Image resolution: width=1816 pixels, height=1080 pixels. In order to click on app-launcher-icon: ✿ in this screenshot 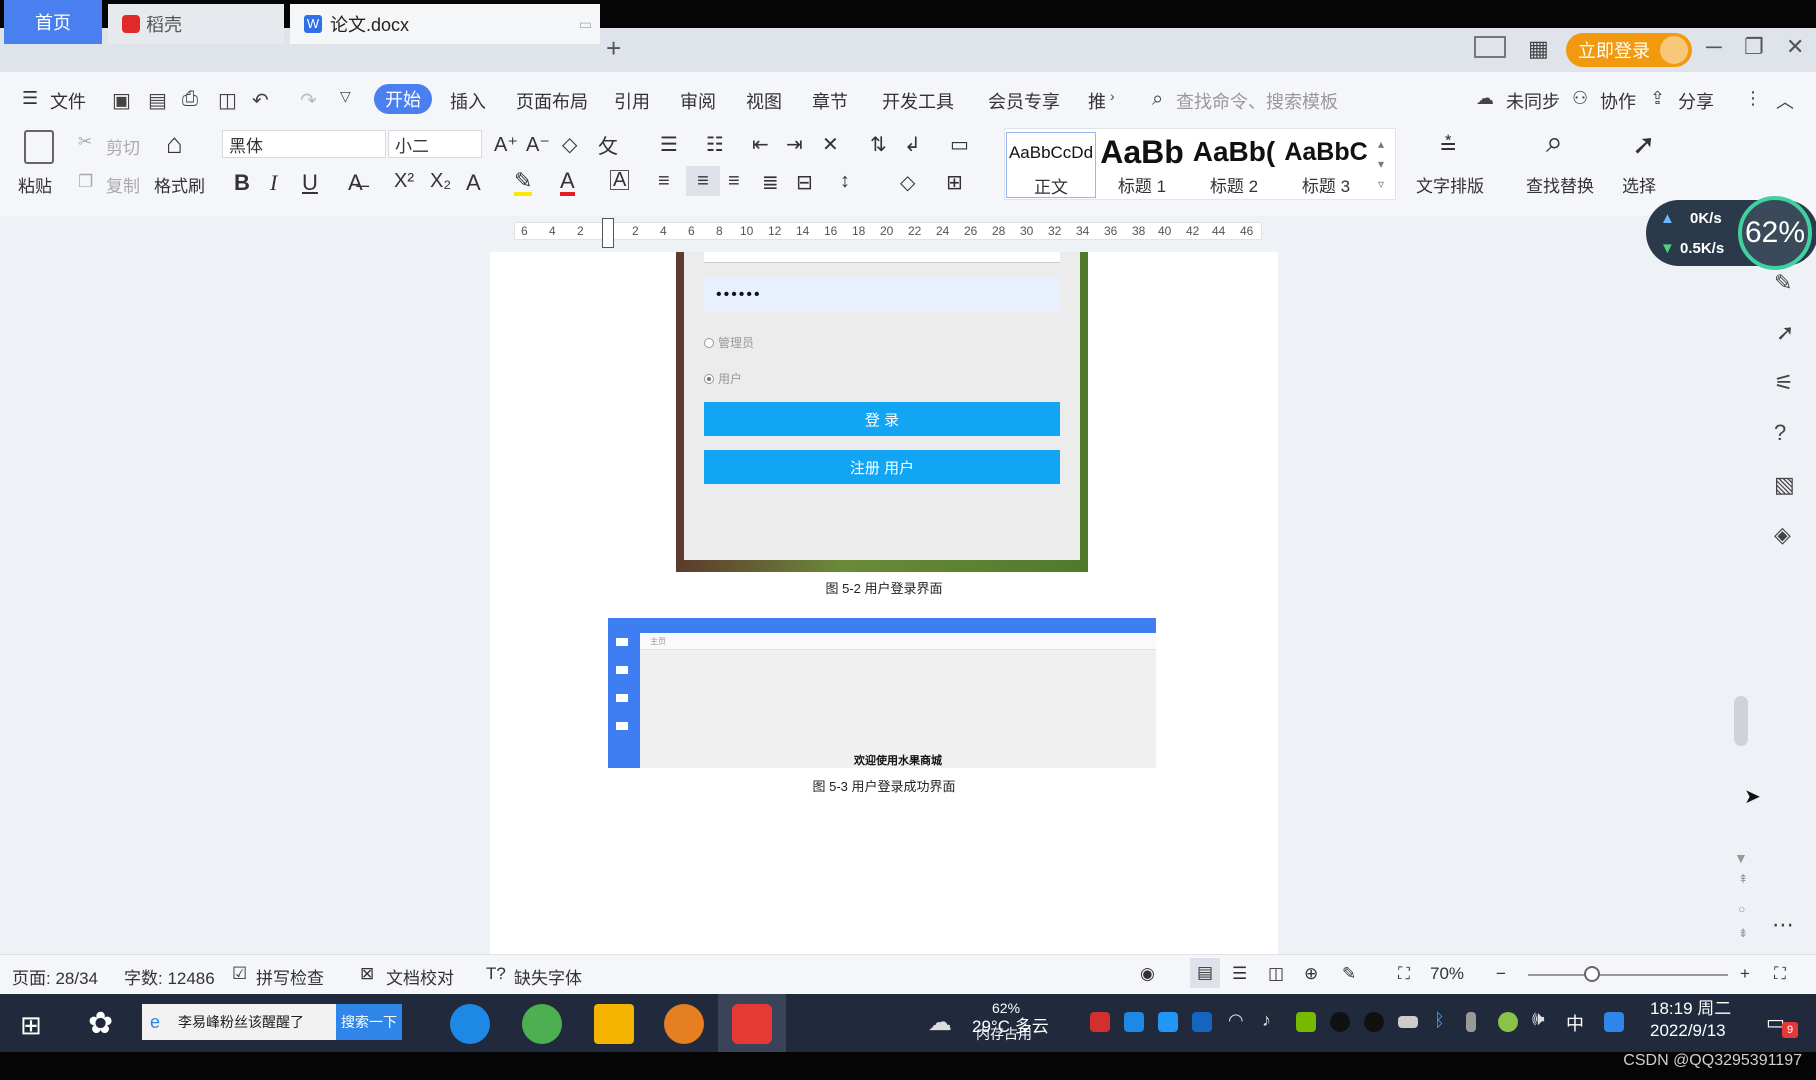, I will do `click(100, 1023)`.